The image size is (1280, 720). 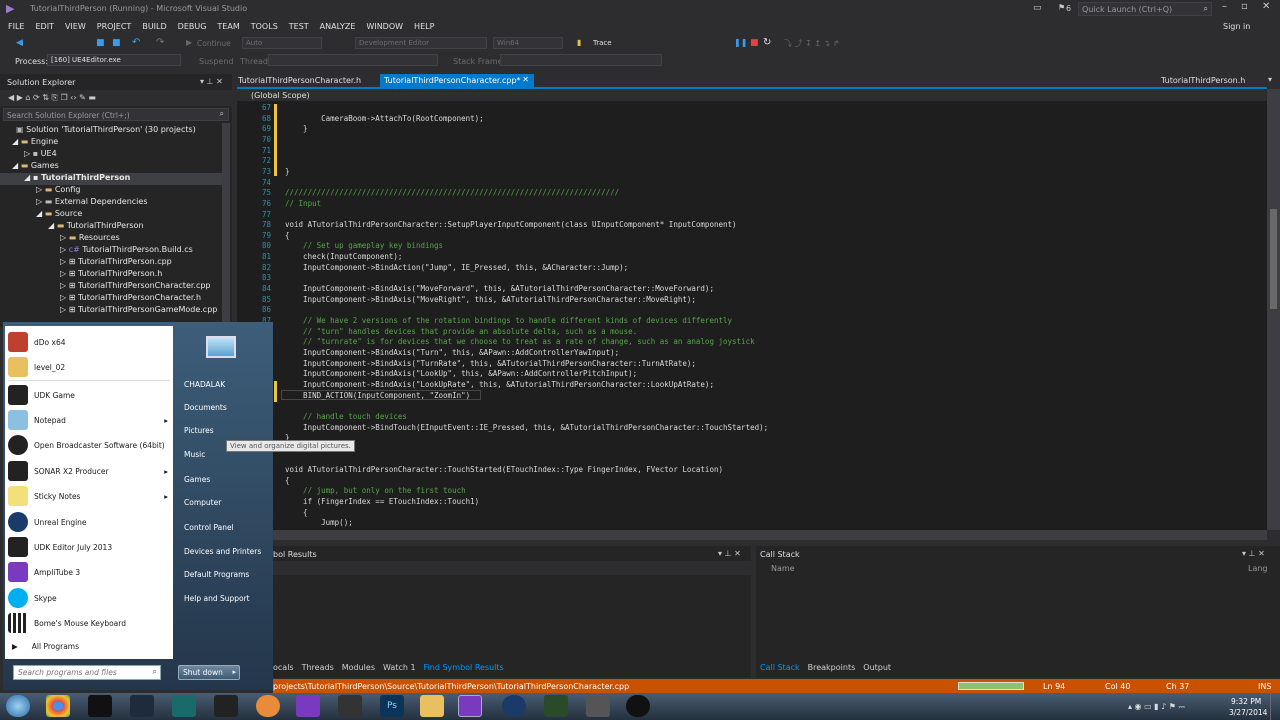 What do you see at coordinates (1266, 6) in the screenshot?
I see `close-button: ✕` at bounding box center [1266, 6].